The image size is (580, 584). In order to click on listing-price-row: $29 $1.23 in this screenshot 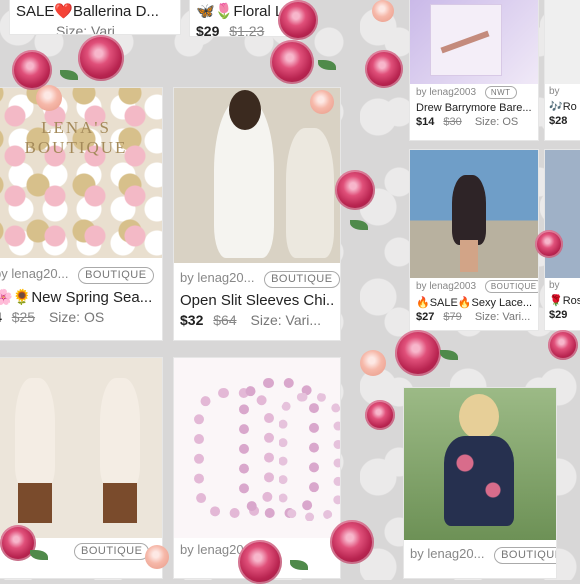, I will do `click(242, 29)`.